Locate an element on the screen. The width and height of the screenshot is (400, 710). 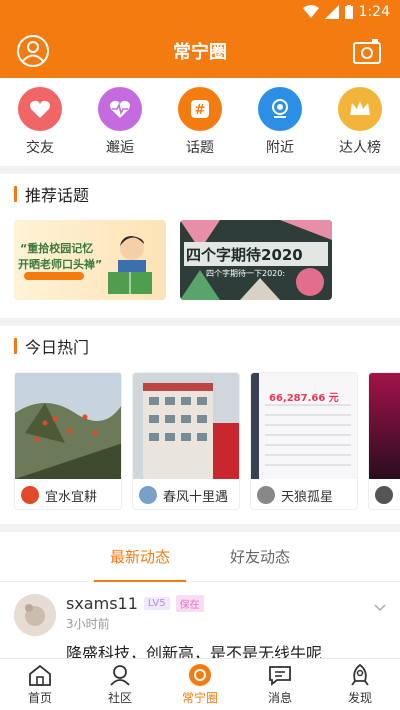
wifi-icon is located at coordinates (310, 11).